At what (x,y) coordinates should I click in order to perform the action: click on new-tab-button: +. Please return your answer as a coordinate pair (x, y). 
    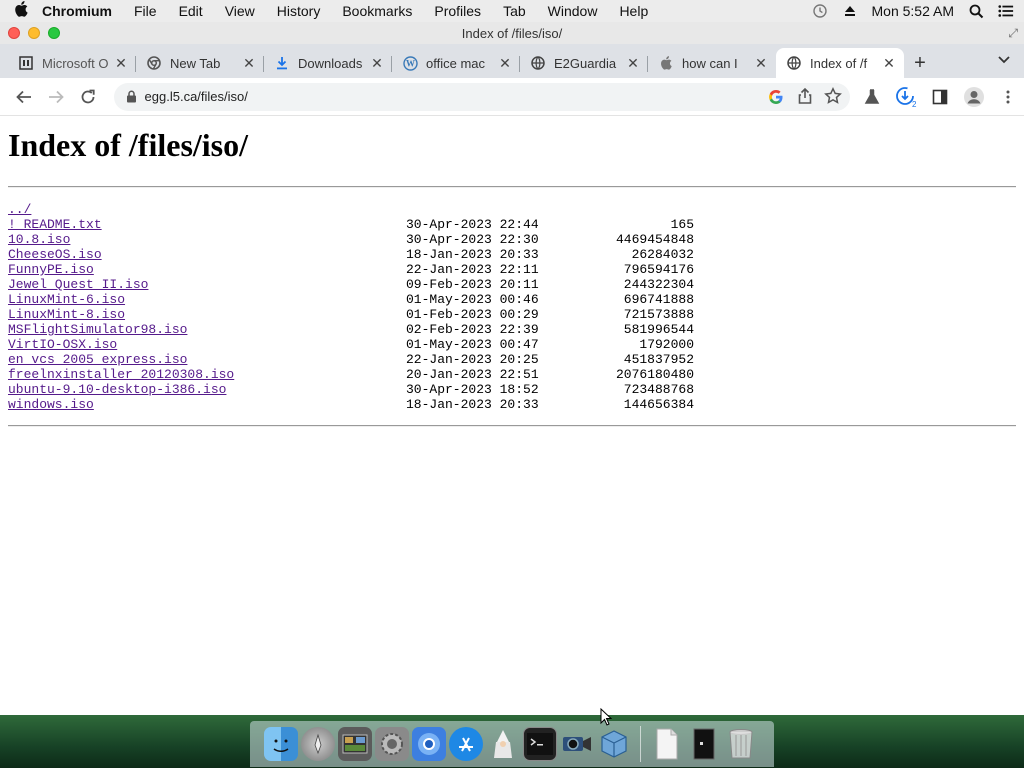
    Looking at the image, I should click on (920, 63).